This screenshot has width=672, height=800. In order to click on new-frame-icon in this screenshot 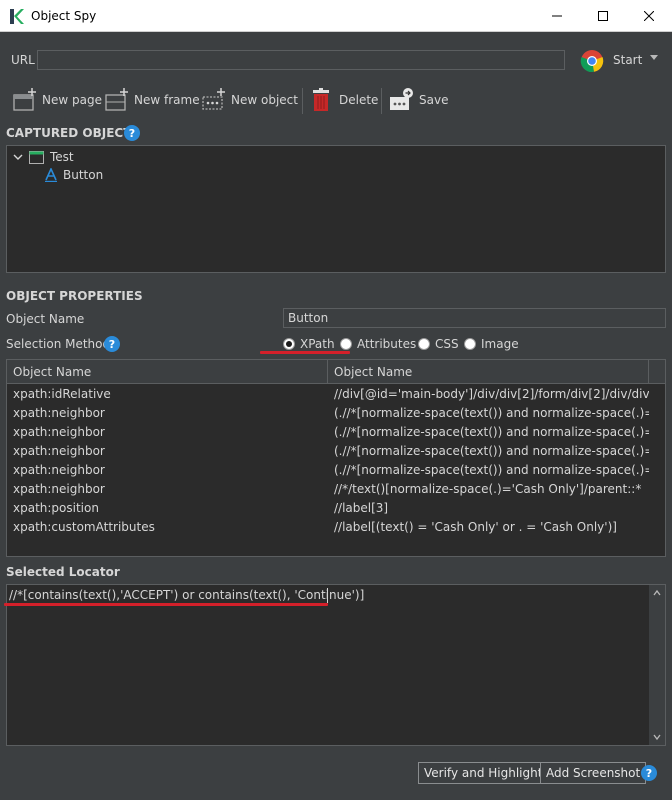, I will do `click(116, 99)`.